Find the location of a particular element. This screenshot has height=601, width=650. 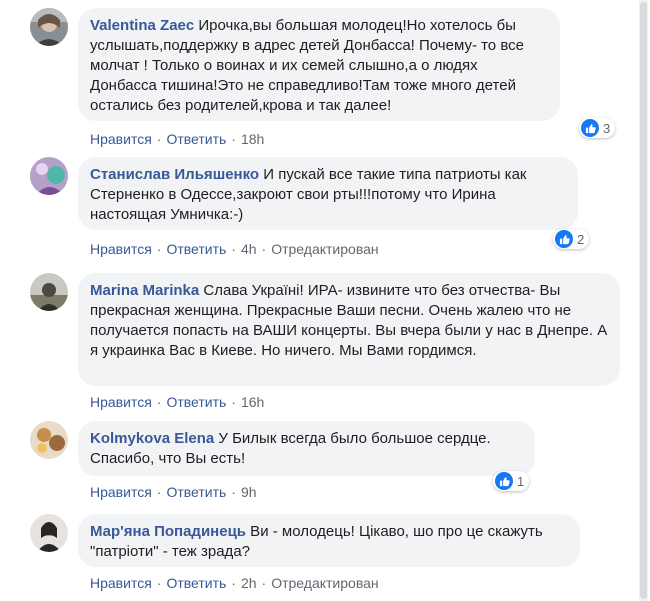

comment-actions: Нравится · Ответить · 4h · Отредактирован is located at coordinates (234, 249).